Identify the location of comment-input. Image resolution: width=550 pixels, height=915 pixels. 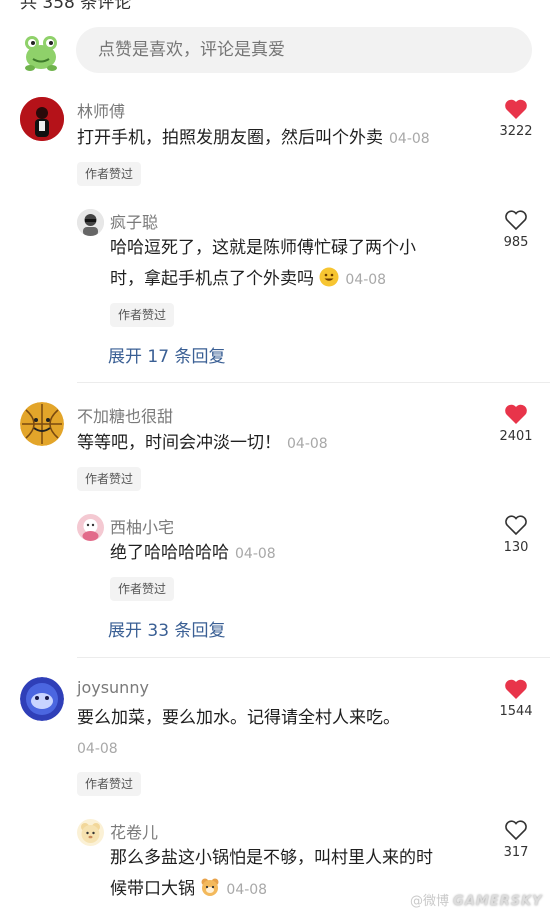
(304, 50).